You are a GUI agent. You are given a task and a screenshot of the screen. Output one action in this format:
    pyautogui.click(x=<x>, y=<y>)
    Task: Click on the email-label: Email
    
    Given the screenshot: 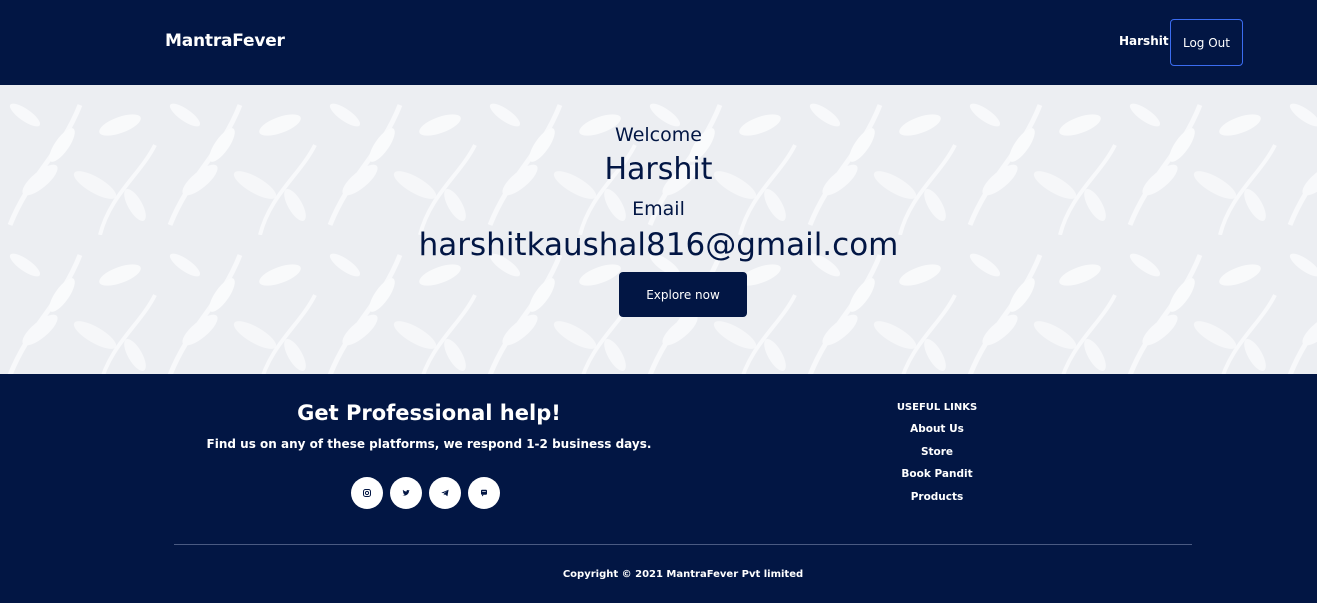 What is the action you would take?
    pyautogui.click(x=658, y=209)
    